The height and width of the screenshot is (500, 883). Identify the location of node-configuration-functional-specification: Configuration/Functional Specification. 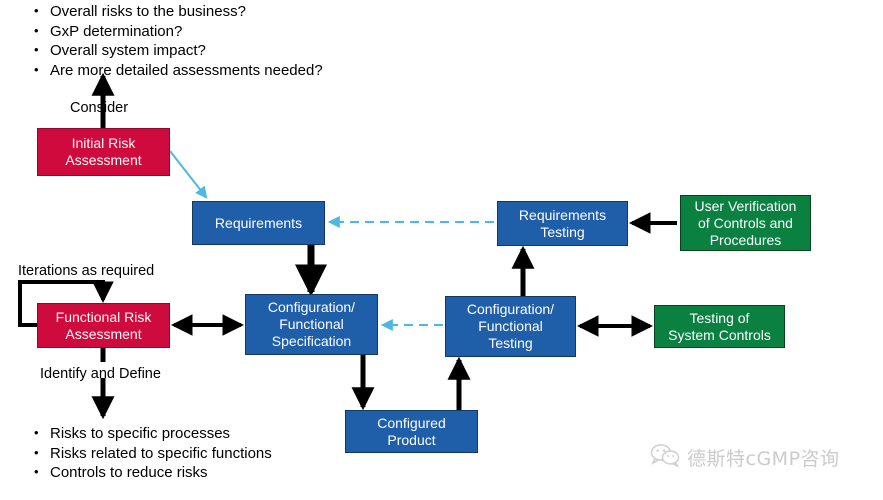
(311, 324).